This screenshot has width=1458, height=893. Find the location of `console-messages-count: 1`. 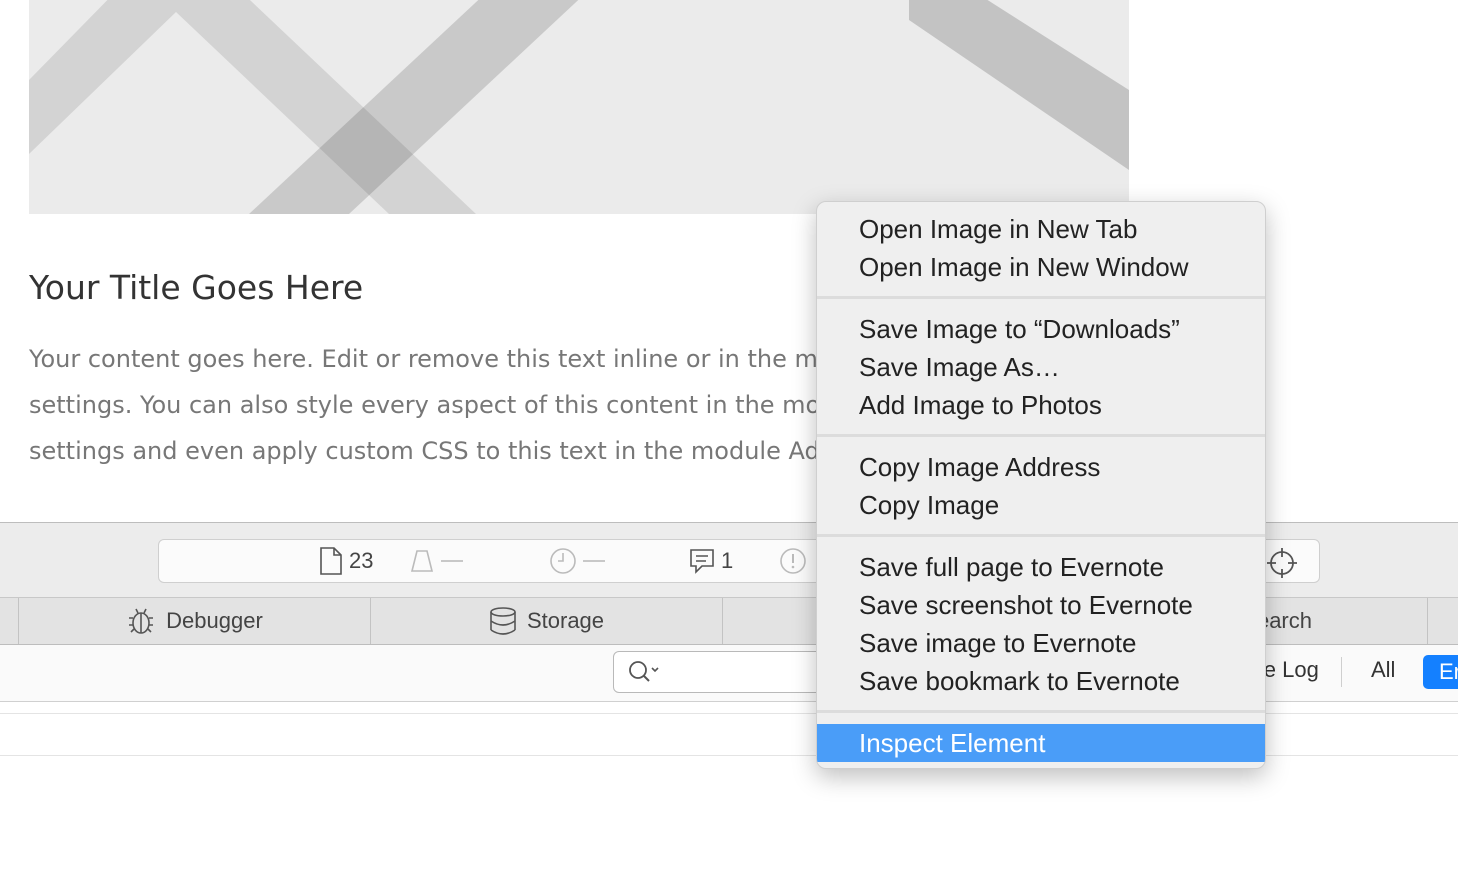

console-messages-count: 1 is located at coordinates (711, 561).